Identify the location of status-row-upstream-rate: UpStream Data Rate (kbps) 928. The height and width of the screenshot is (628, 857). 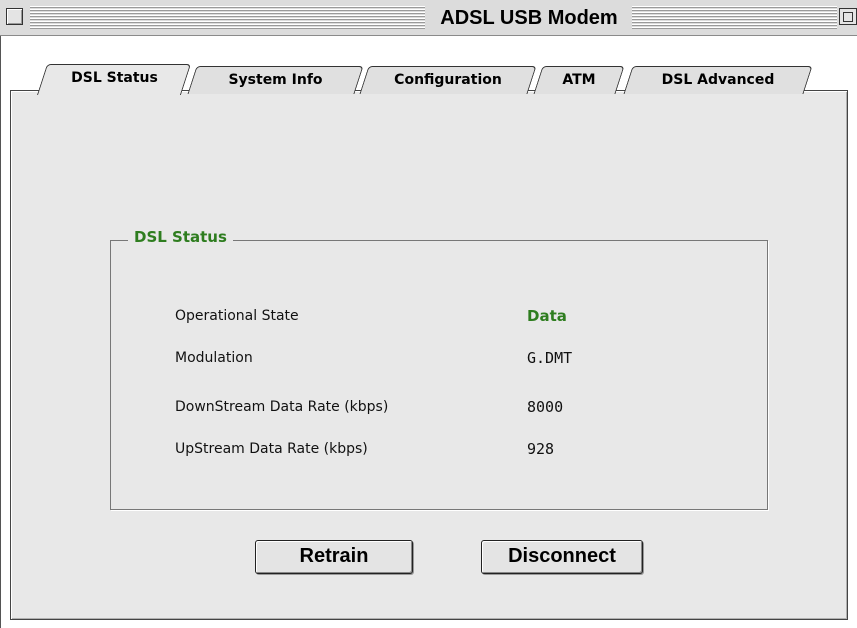
(455, 449).